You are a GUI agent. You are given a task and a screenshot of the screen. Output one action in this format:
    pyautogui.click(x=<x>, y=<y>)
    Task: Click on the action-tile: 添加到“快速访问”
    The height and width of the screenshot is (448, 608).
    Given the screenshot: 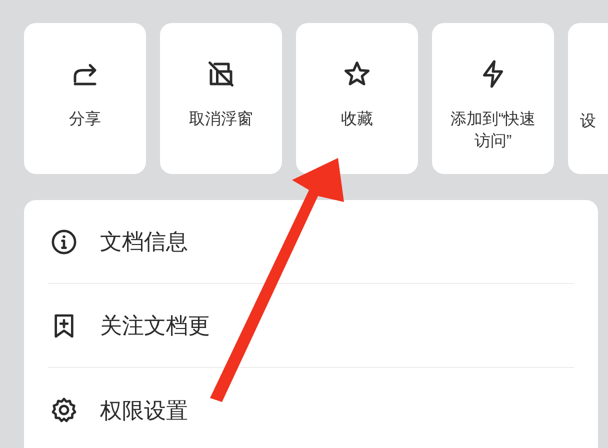 What is the action you would take?
    pyautogui.click(x=493, y=98)
    